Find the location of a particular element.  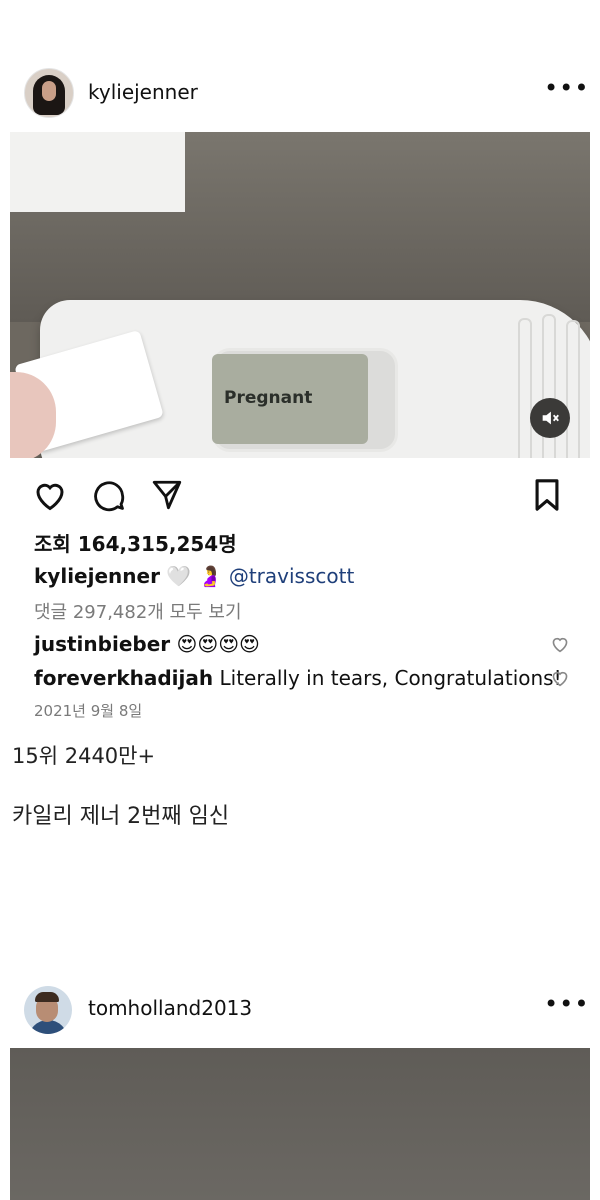

test-result-text: Pregnant is located at coordinates (268, 398).